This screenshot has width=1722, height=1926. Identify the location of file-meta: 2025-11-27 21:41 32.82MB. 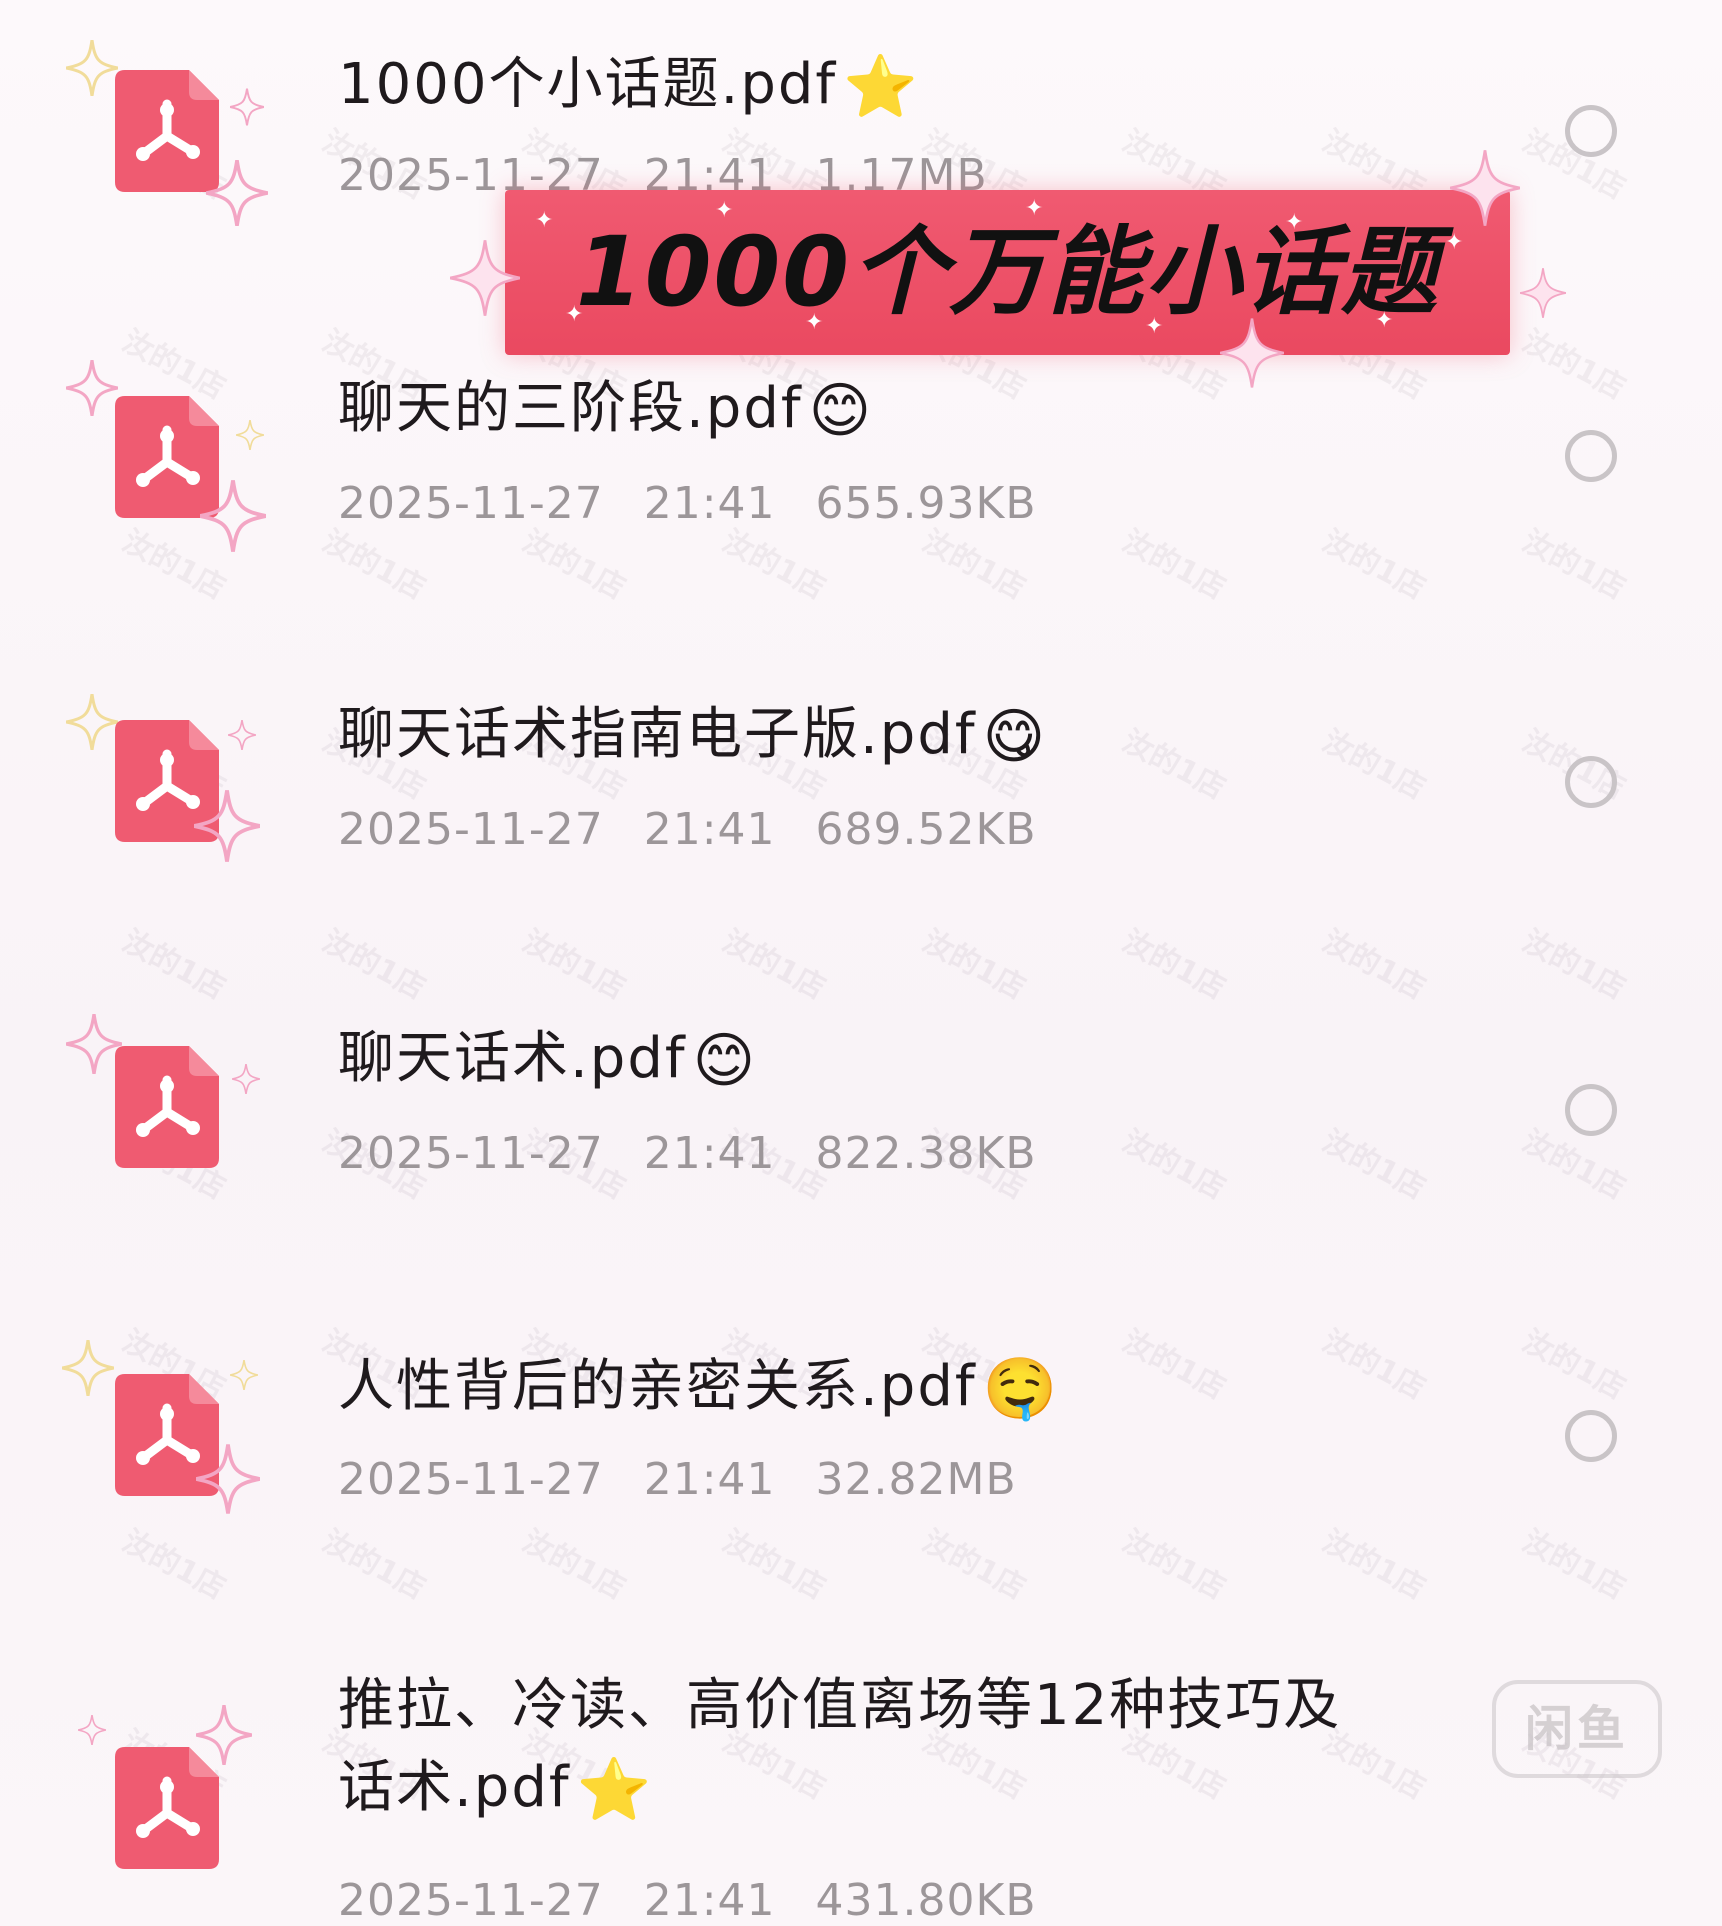
(697, 1479).